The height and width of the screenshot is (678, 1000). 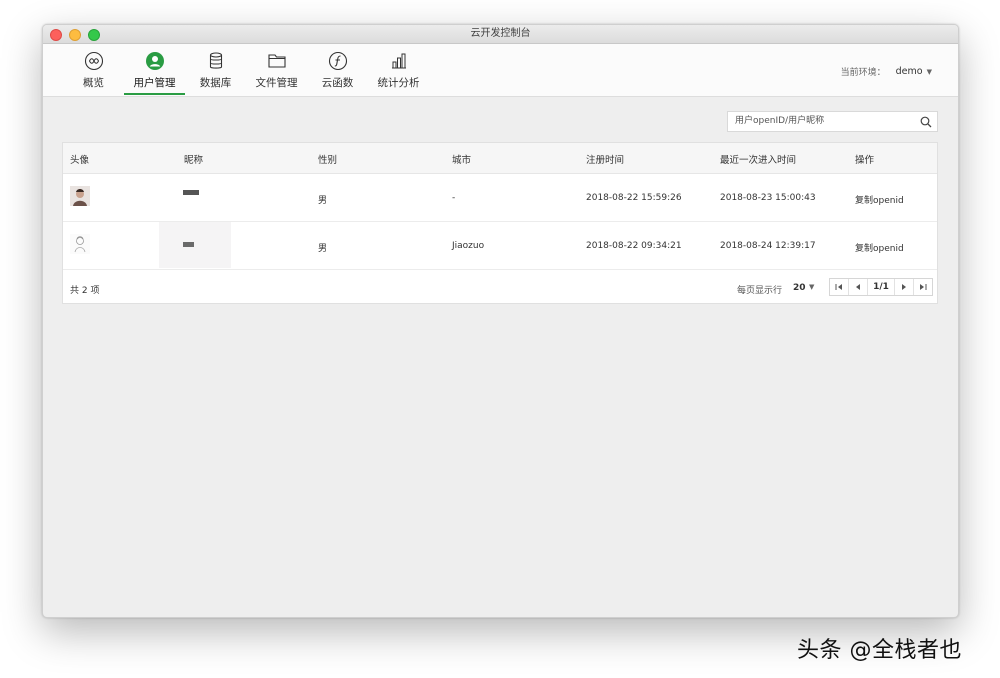 What do you see at coordinates (56, 35) in the screenshot?
I see `close-window-button` at bounding box center [56, 35].